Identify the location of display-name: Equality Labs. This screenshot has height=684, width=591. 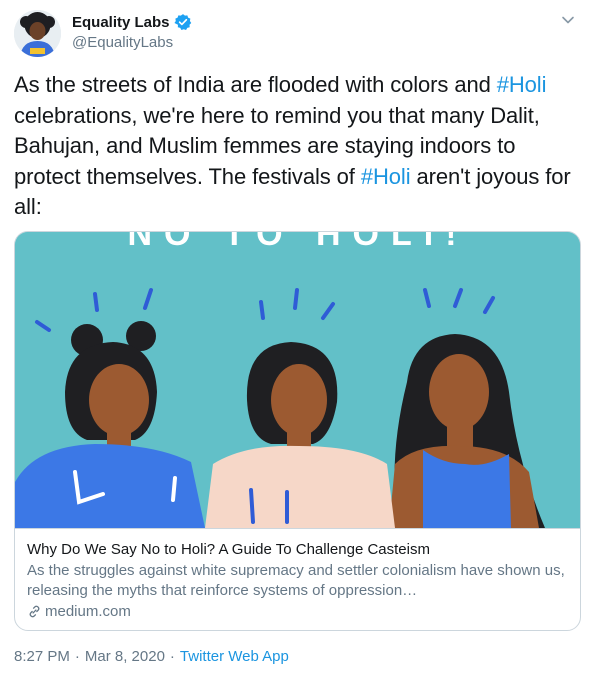
(121, 22).